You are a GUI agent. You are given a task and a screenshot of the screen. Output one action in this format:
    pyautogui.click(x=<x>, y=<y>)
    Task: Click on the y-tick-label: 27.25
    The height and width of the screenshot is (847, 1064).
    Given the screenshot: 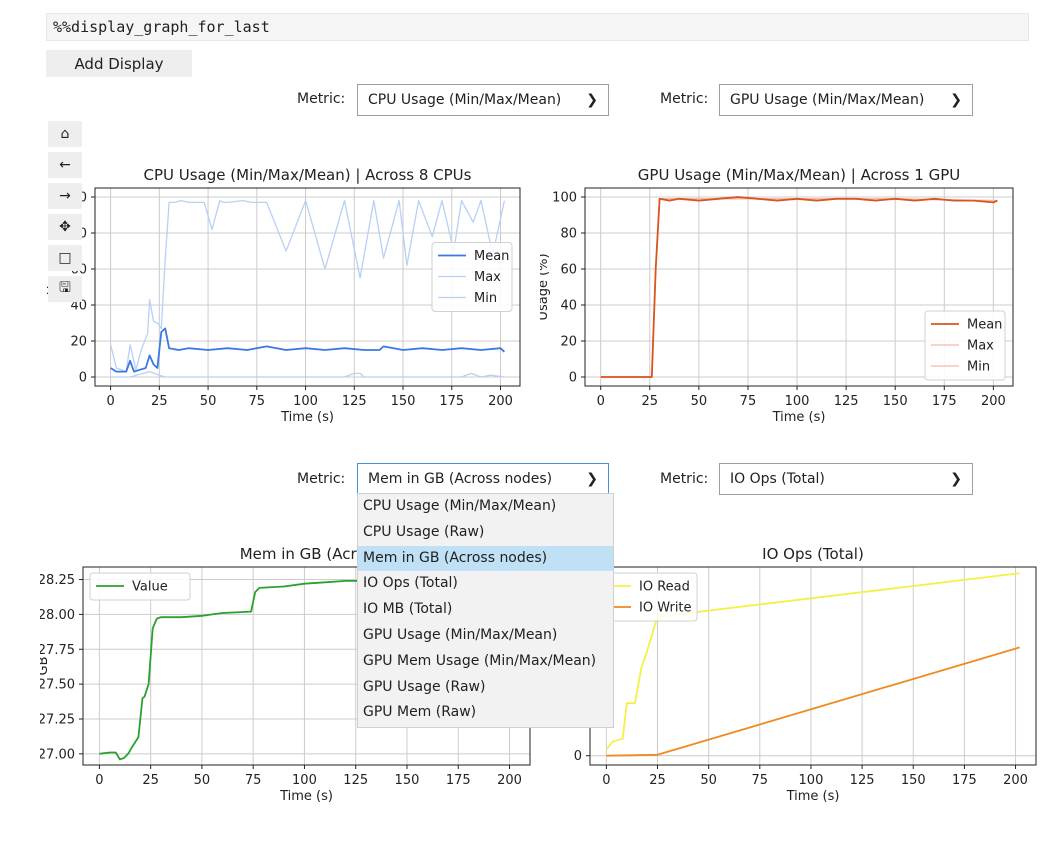 What is the action you would take?
    pyautogui.click(x=57, y=719)
    